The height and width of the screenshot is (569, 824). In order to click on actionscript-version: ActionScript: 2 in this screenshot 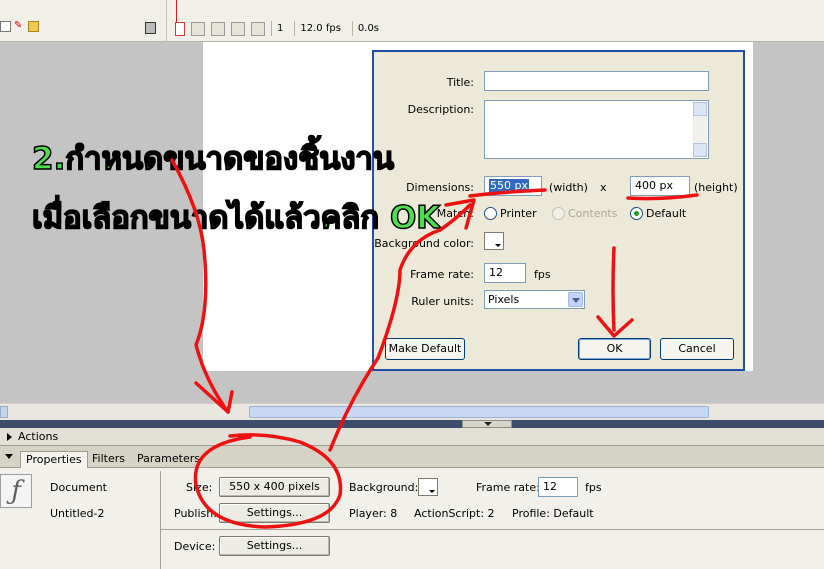, I will do `click(454, 513)`.